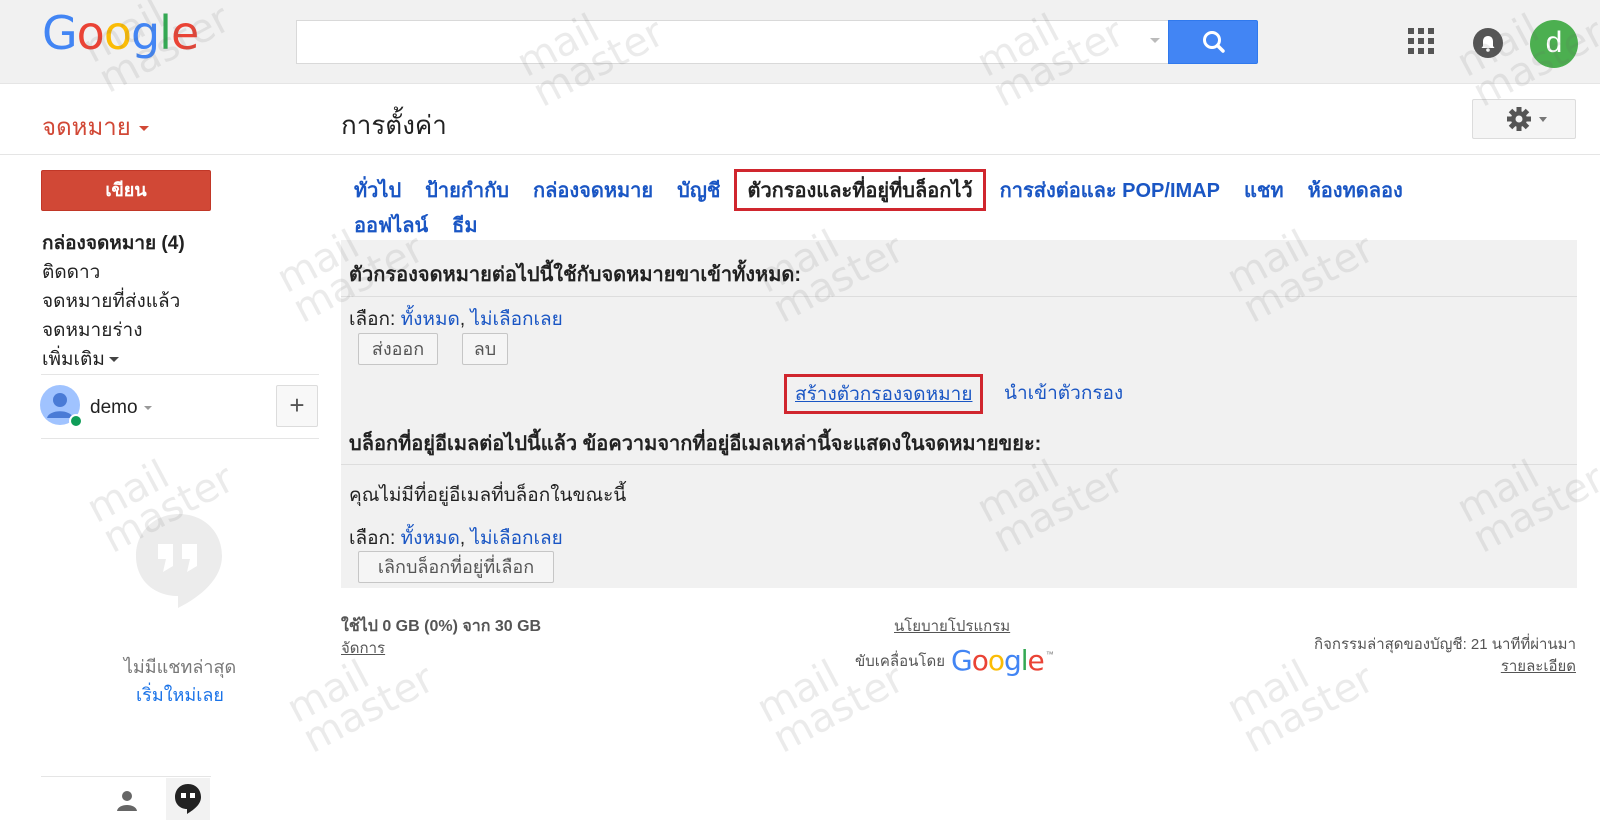  I want to click on trademark-mark: ™, so click(1049, 654).